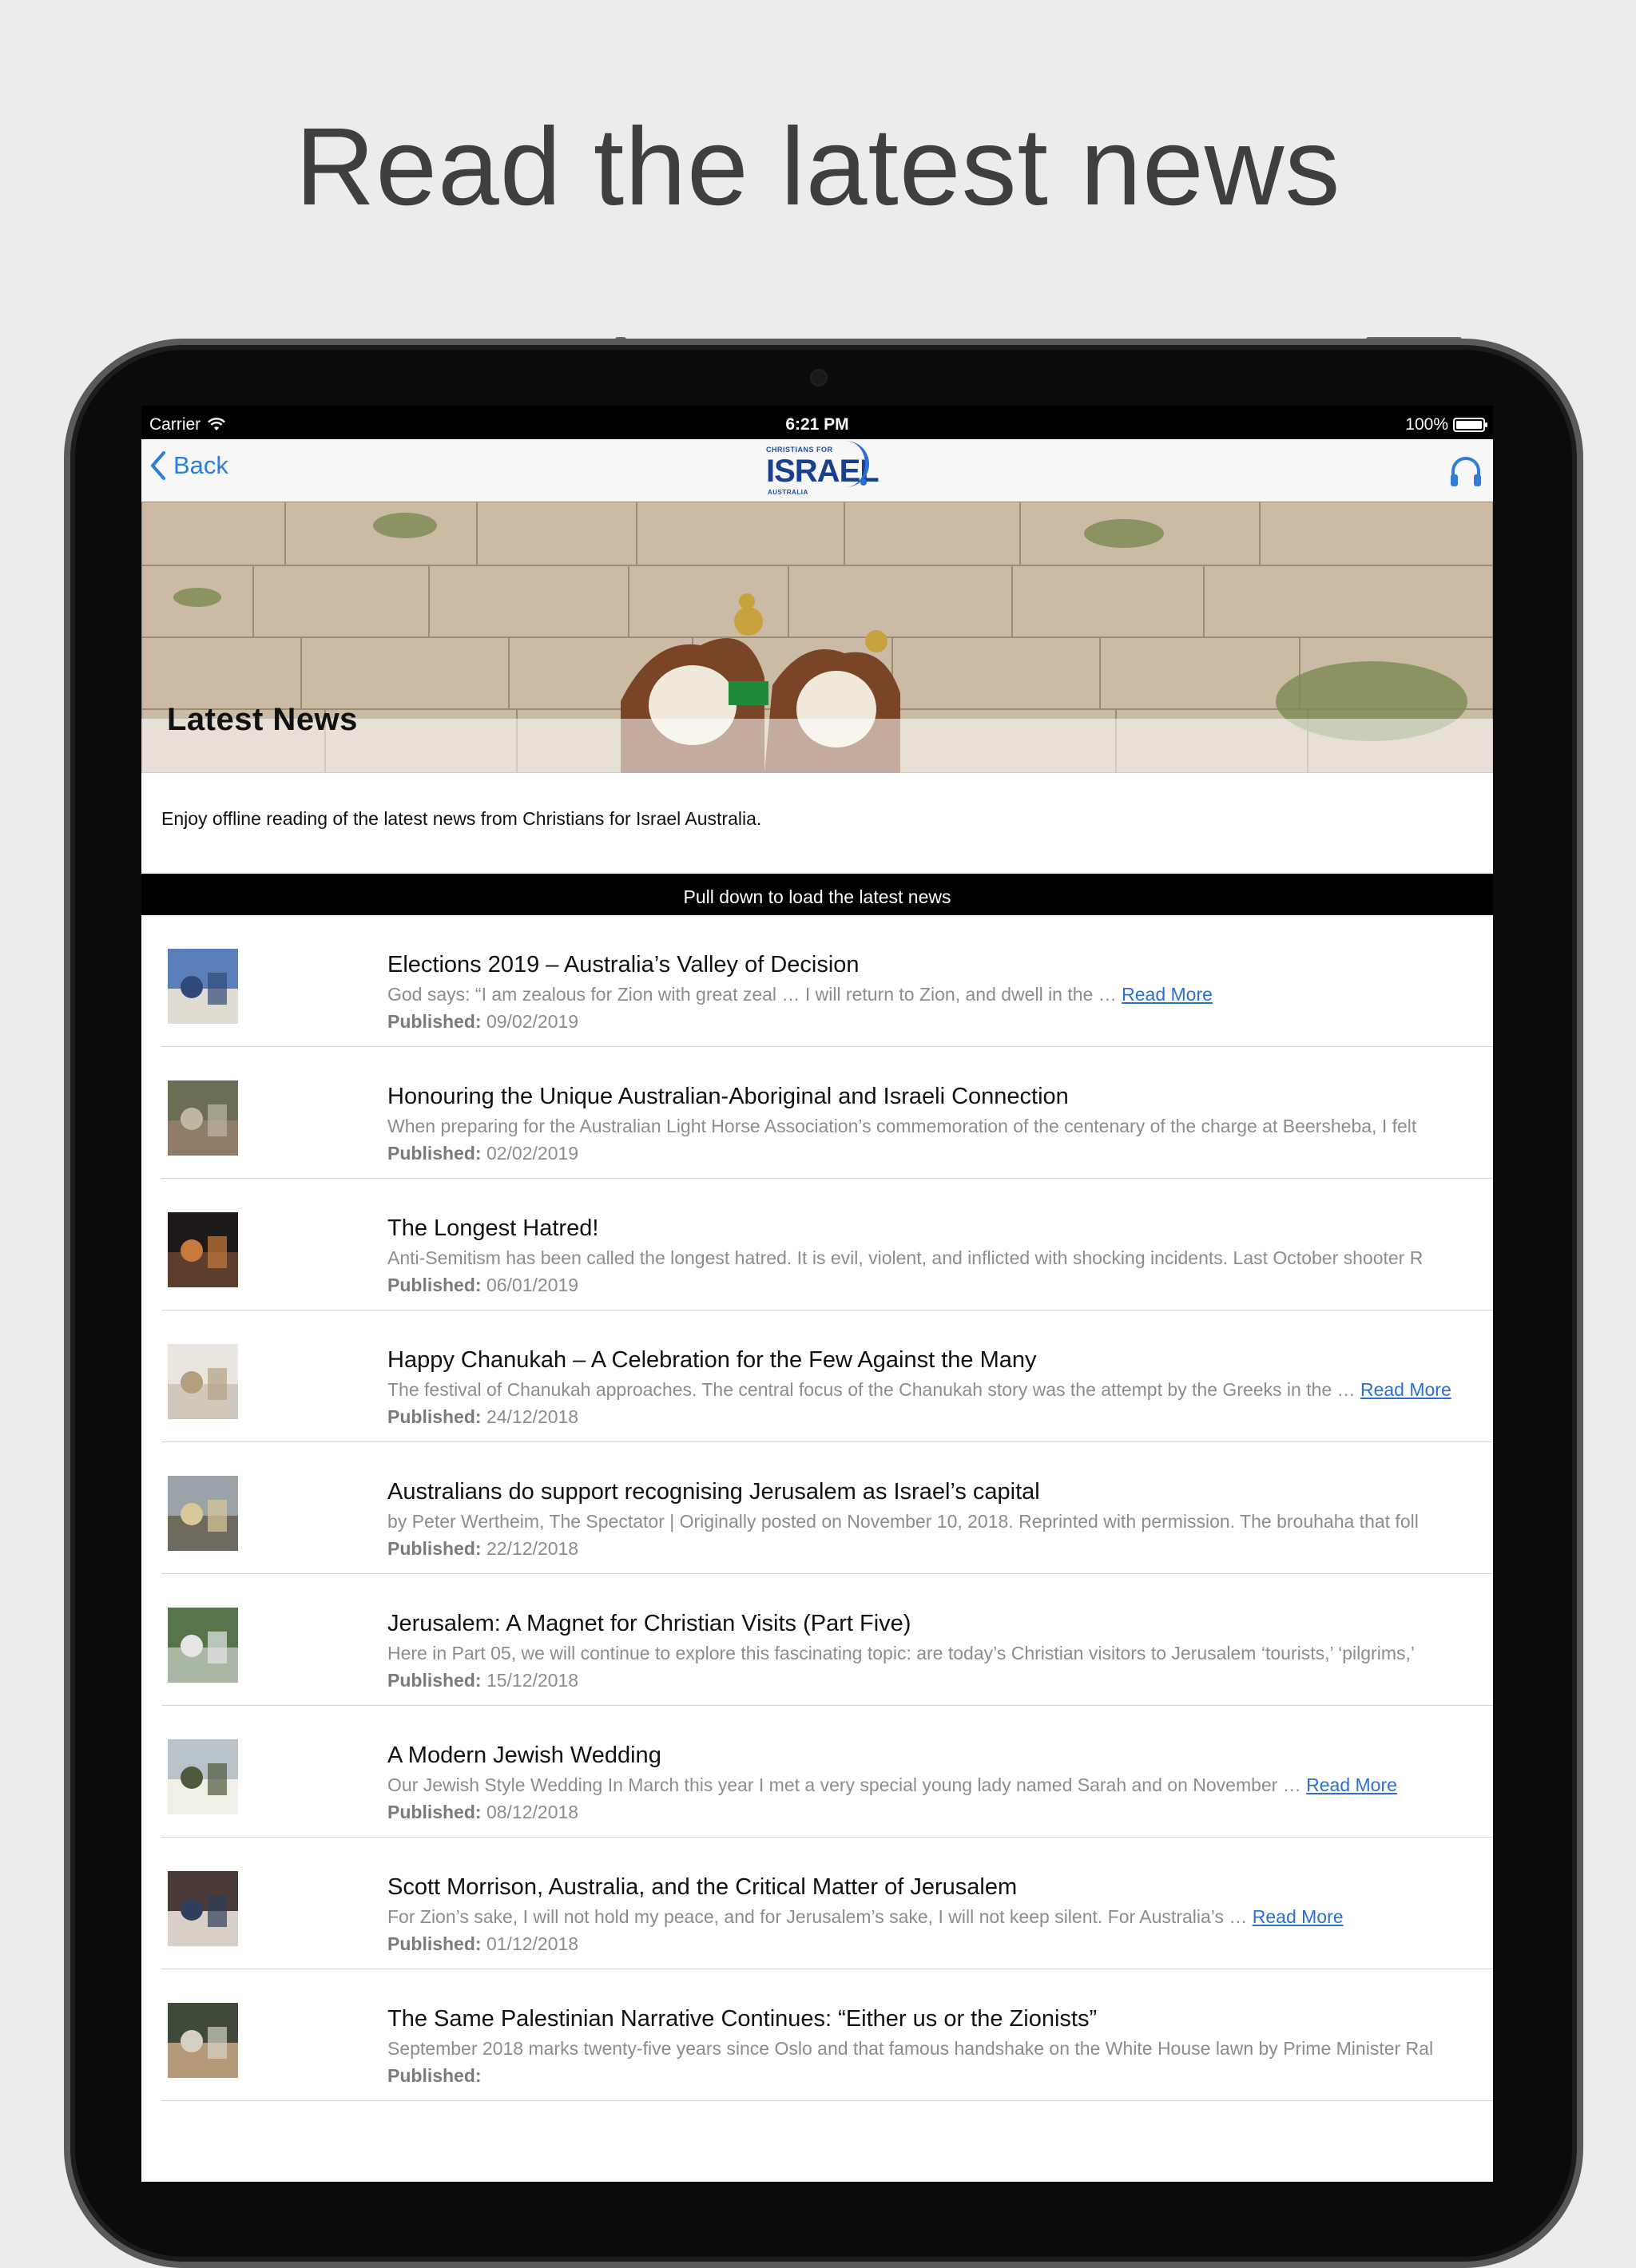  What do you see at coordinates (532, 1285) in the screenshot?
I see `published-date: 06/01/2019` at bounding box center [532, 1285].